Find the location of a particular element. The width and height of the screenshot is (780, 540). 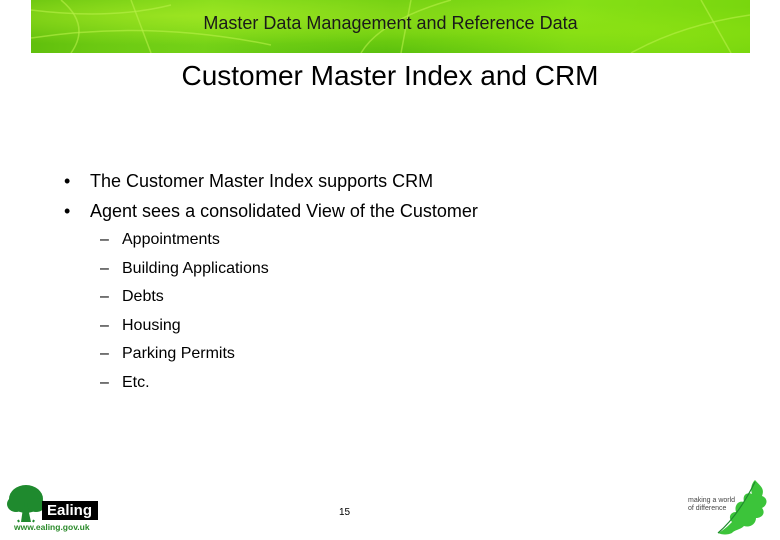

ealing-wordmark: Ealing is located at coordinates (70, 510).